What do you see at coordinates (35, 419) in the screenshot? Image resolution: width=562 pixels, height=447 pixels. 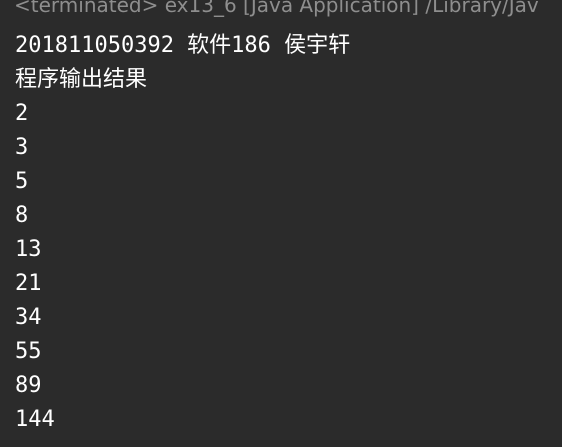 I see `output-line: 144` at bounding box center [35, 419].